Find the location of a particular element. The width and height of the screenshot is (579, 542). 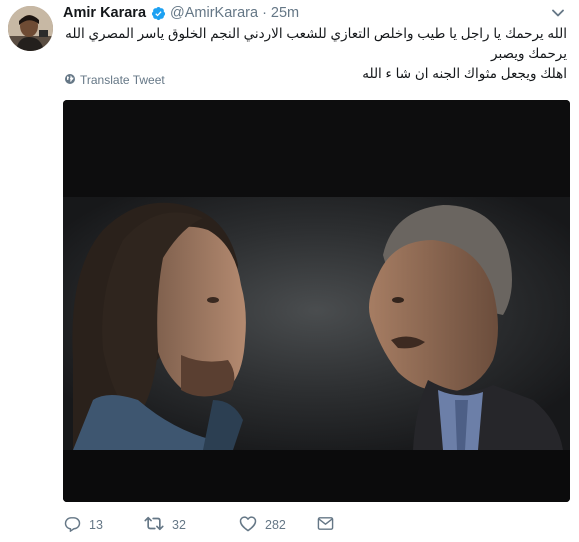

tweet-actions: 13 32 282 is located at coordinates (199, 525).